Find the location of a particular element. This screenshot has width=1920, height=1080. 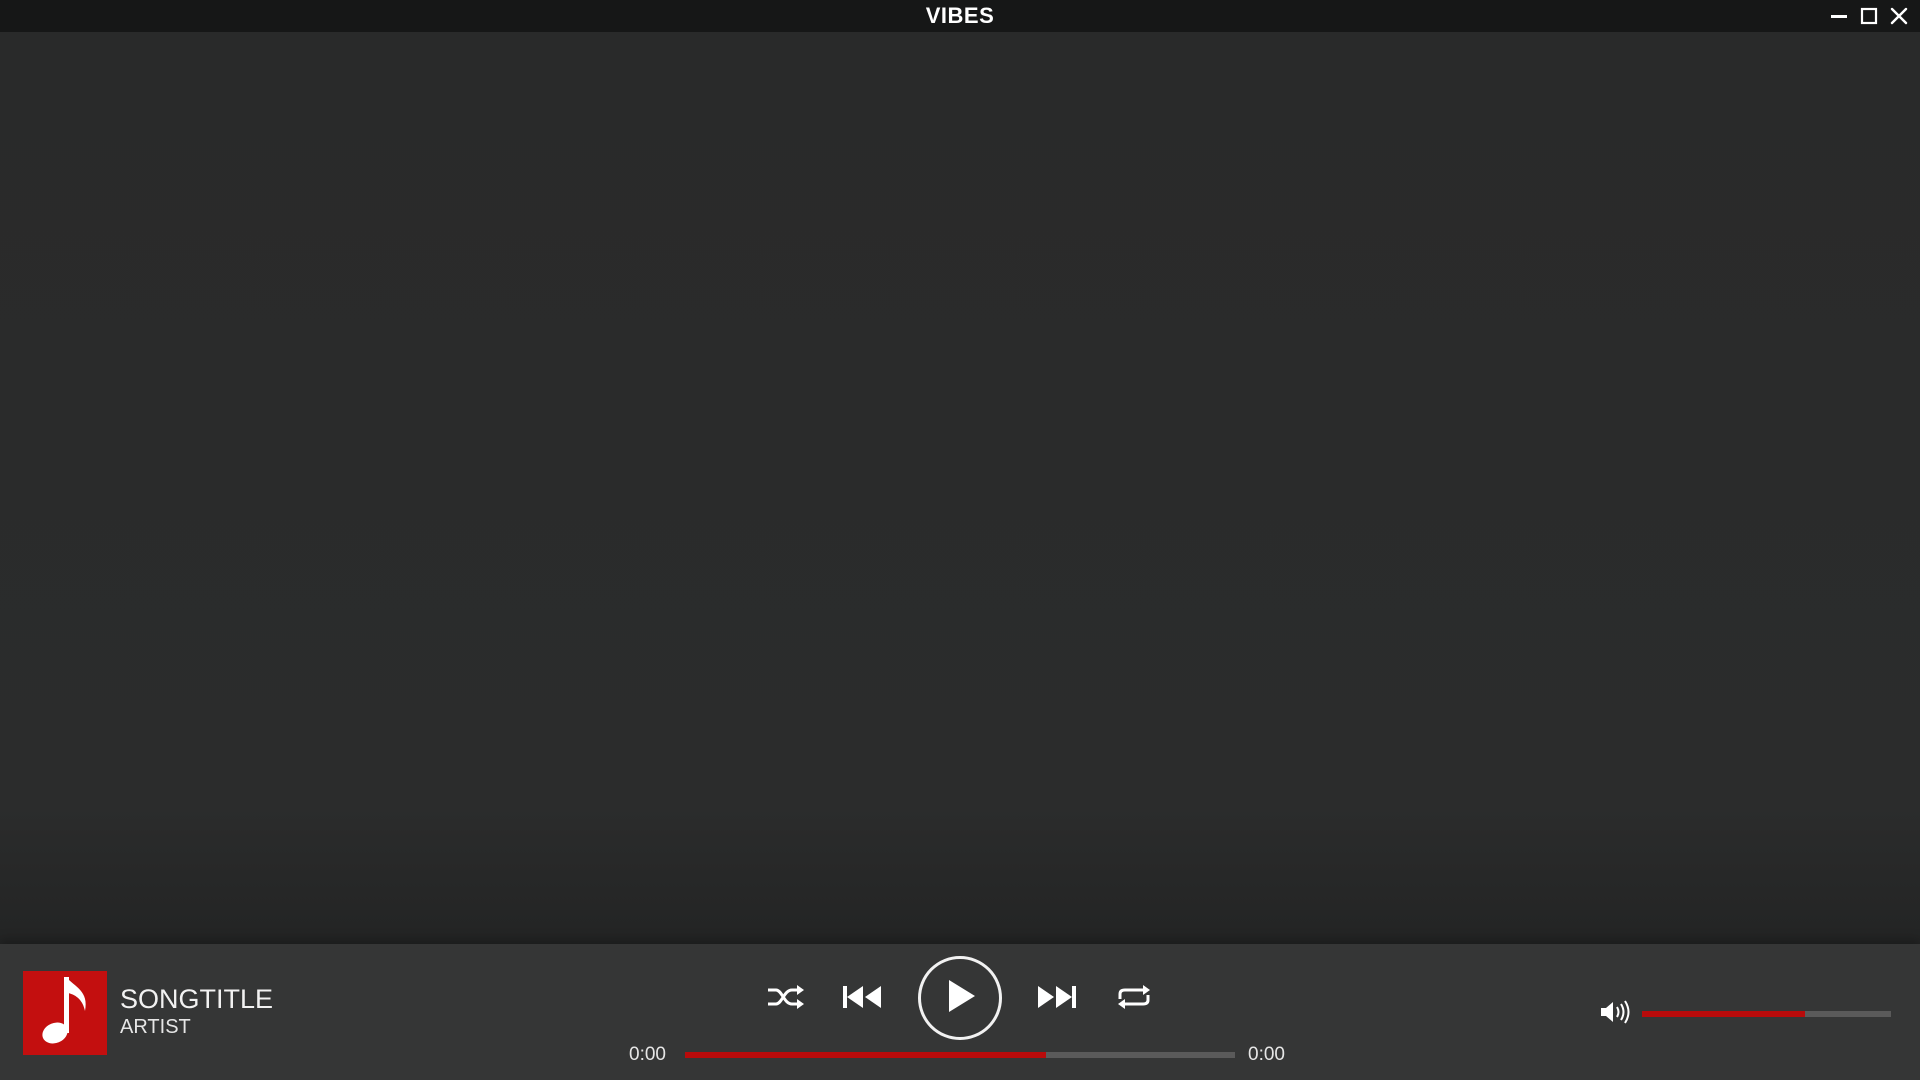

play-icon is located at coordinates (960, 998).